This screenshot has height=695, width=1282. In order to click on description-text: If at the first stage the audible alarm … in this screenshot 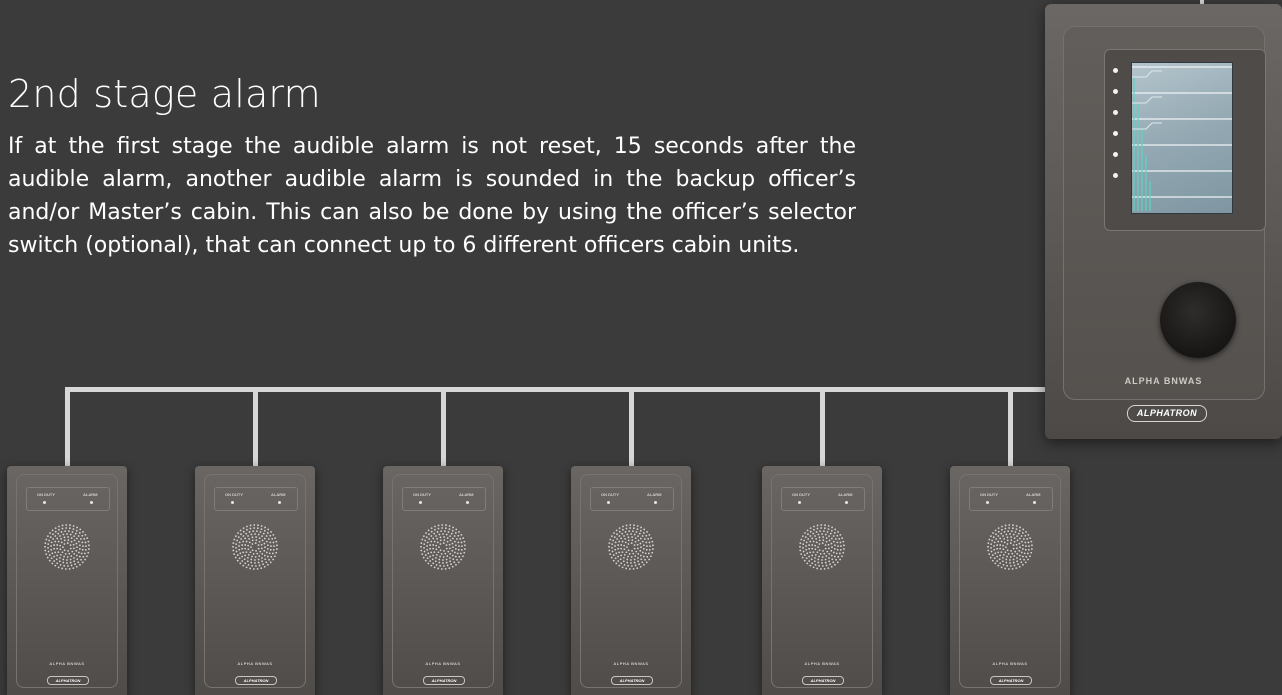, I will do `click(432, 196)`.